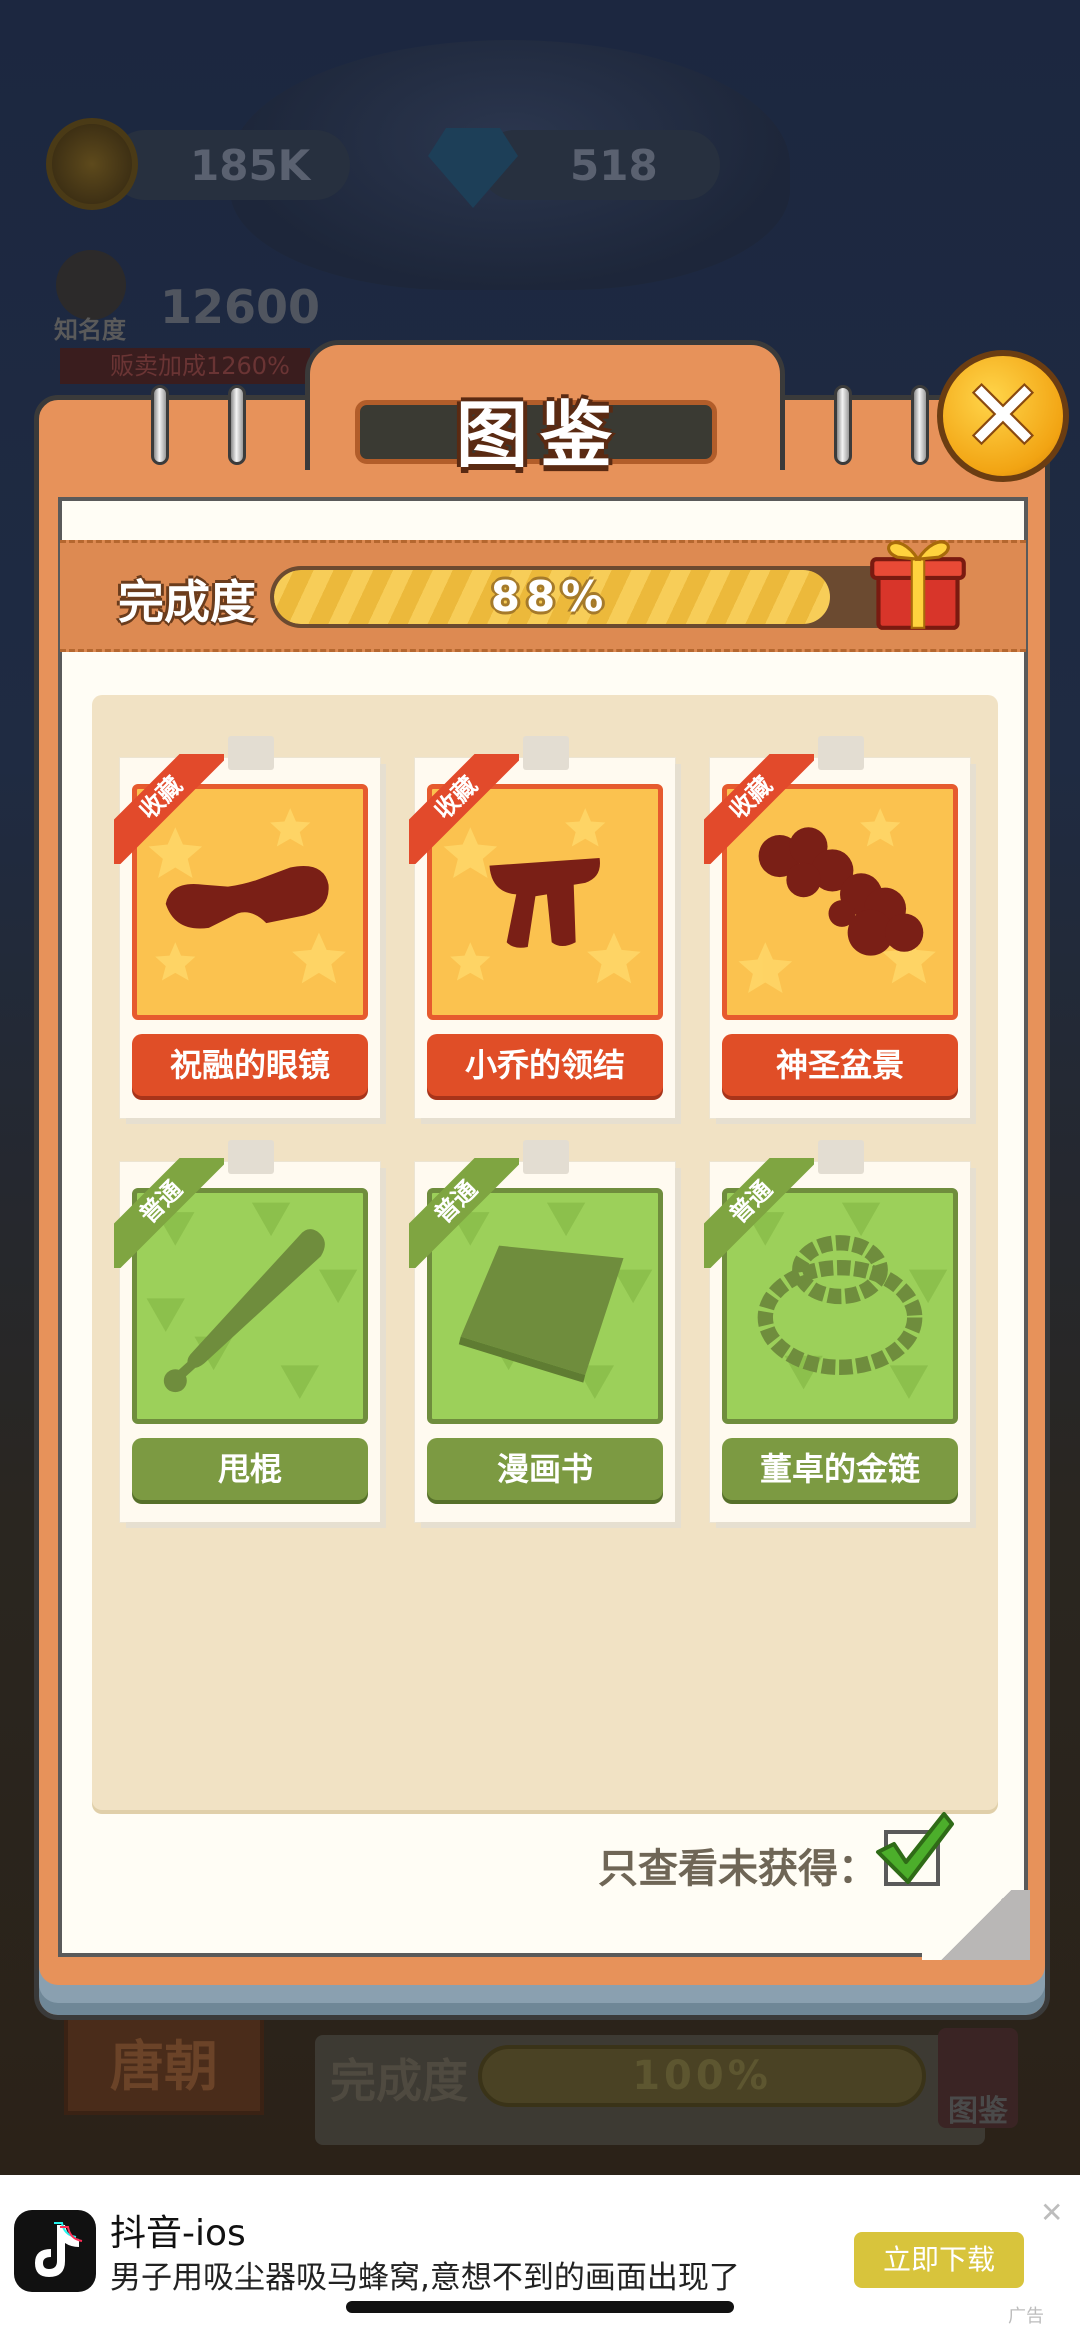  Describe the element at coordinates (540, 2307) in the screenshot. I see `home-indicator` at that location.